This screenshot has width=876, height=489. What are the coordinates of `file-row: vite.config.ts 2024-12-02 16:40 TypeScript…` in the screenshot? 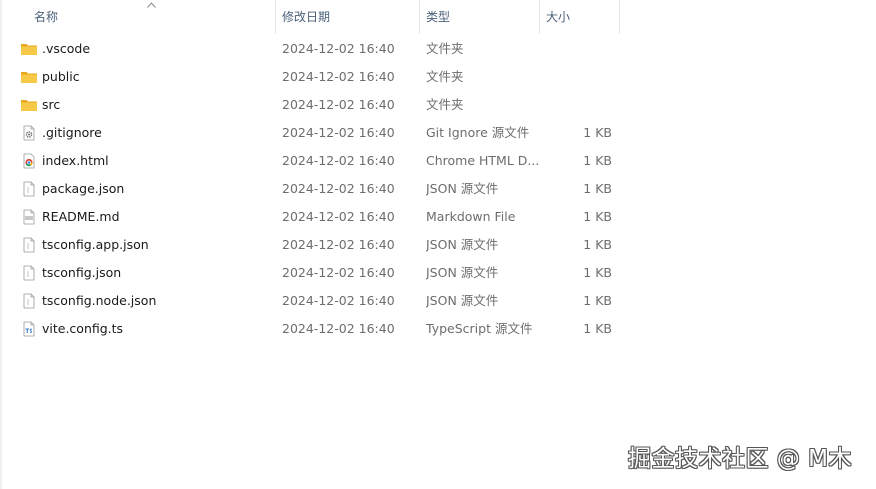 It's located at (310, 329).